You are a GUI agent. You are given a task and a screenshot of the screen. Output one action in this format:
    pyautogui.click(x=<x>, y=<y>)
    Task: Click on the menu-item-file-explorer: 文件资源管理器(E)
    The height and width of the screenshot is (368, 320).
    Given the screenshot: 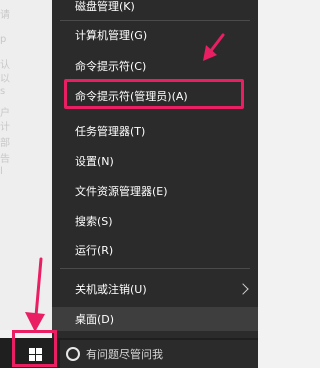 What is the action you would take?
    pyautogui.click(x=155, y=191)
    